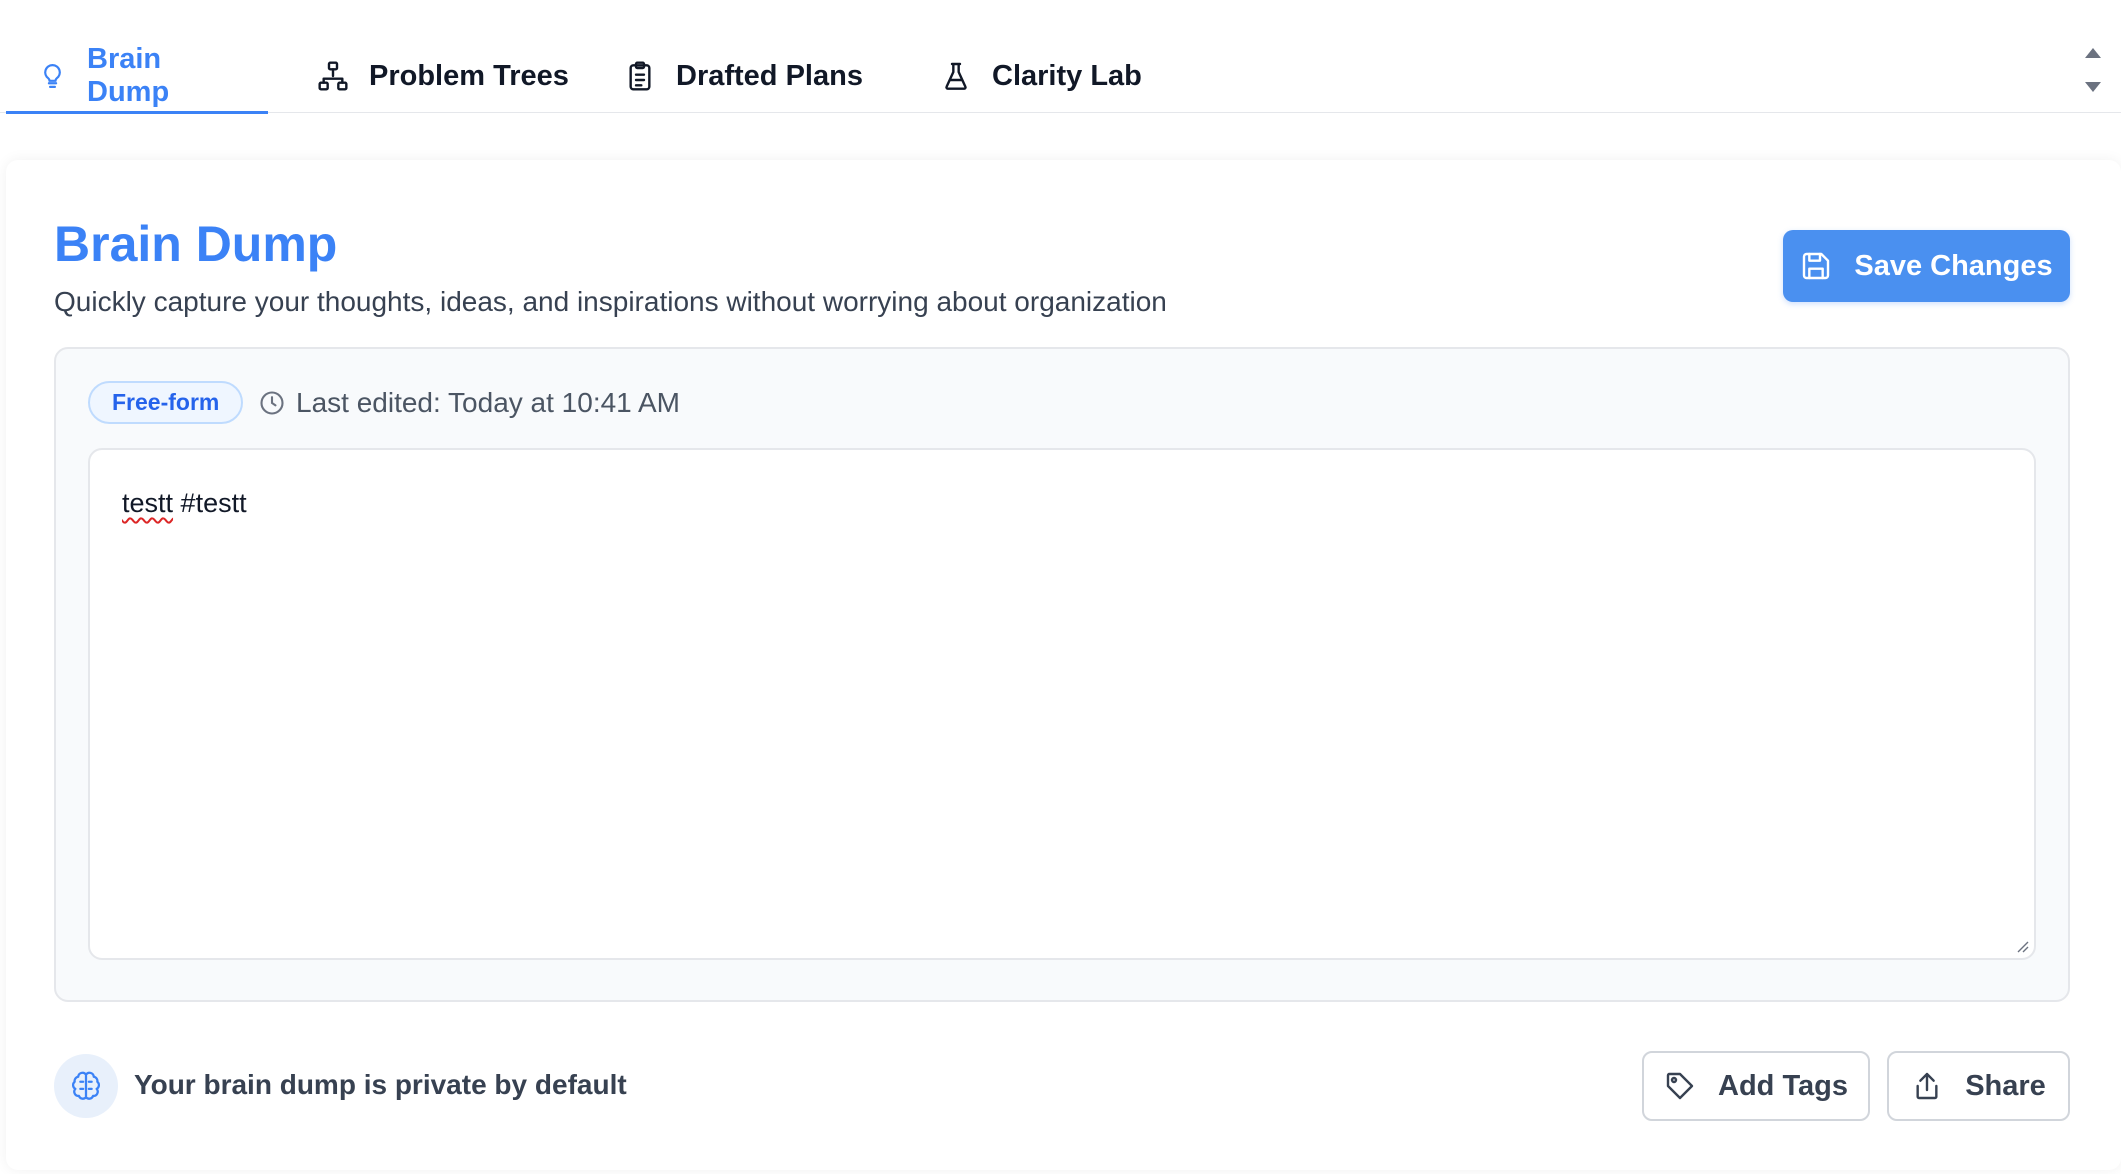 This screenshot has height=1174, width=2121. What do you see at coordinates (52, 76) in the screenshot?
I see `lightbulb-icon` at bounding box center [52, 76].